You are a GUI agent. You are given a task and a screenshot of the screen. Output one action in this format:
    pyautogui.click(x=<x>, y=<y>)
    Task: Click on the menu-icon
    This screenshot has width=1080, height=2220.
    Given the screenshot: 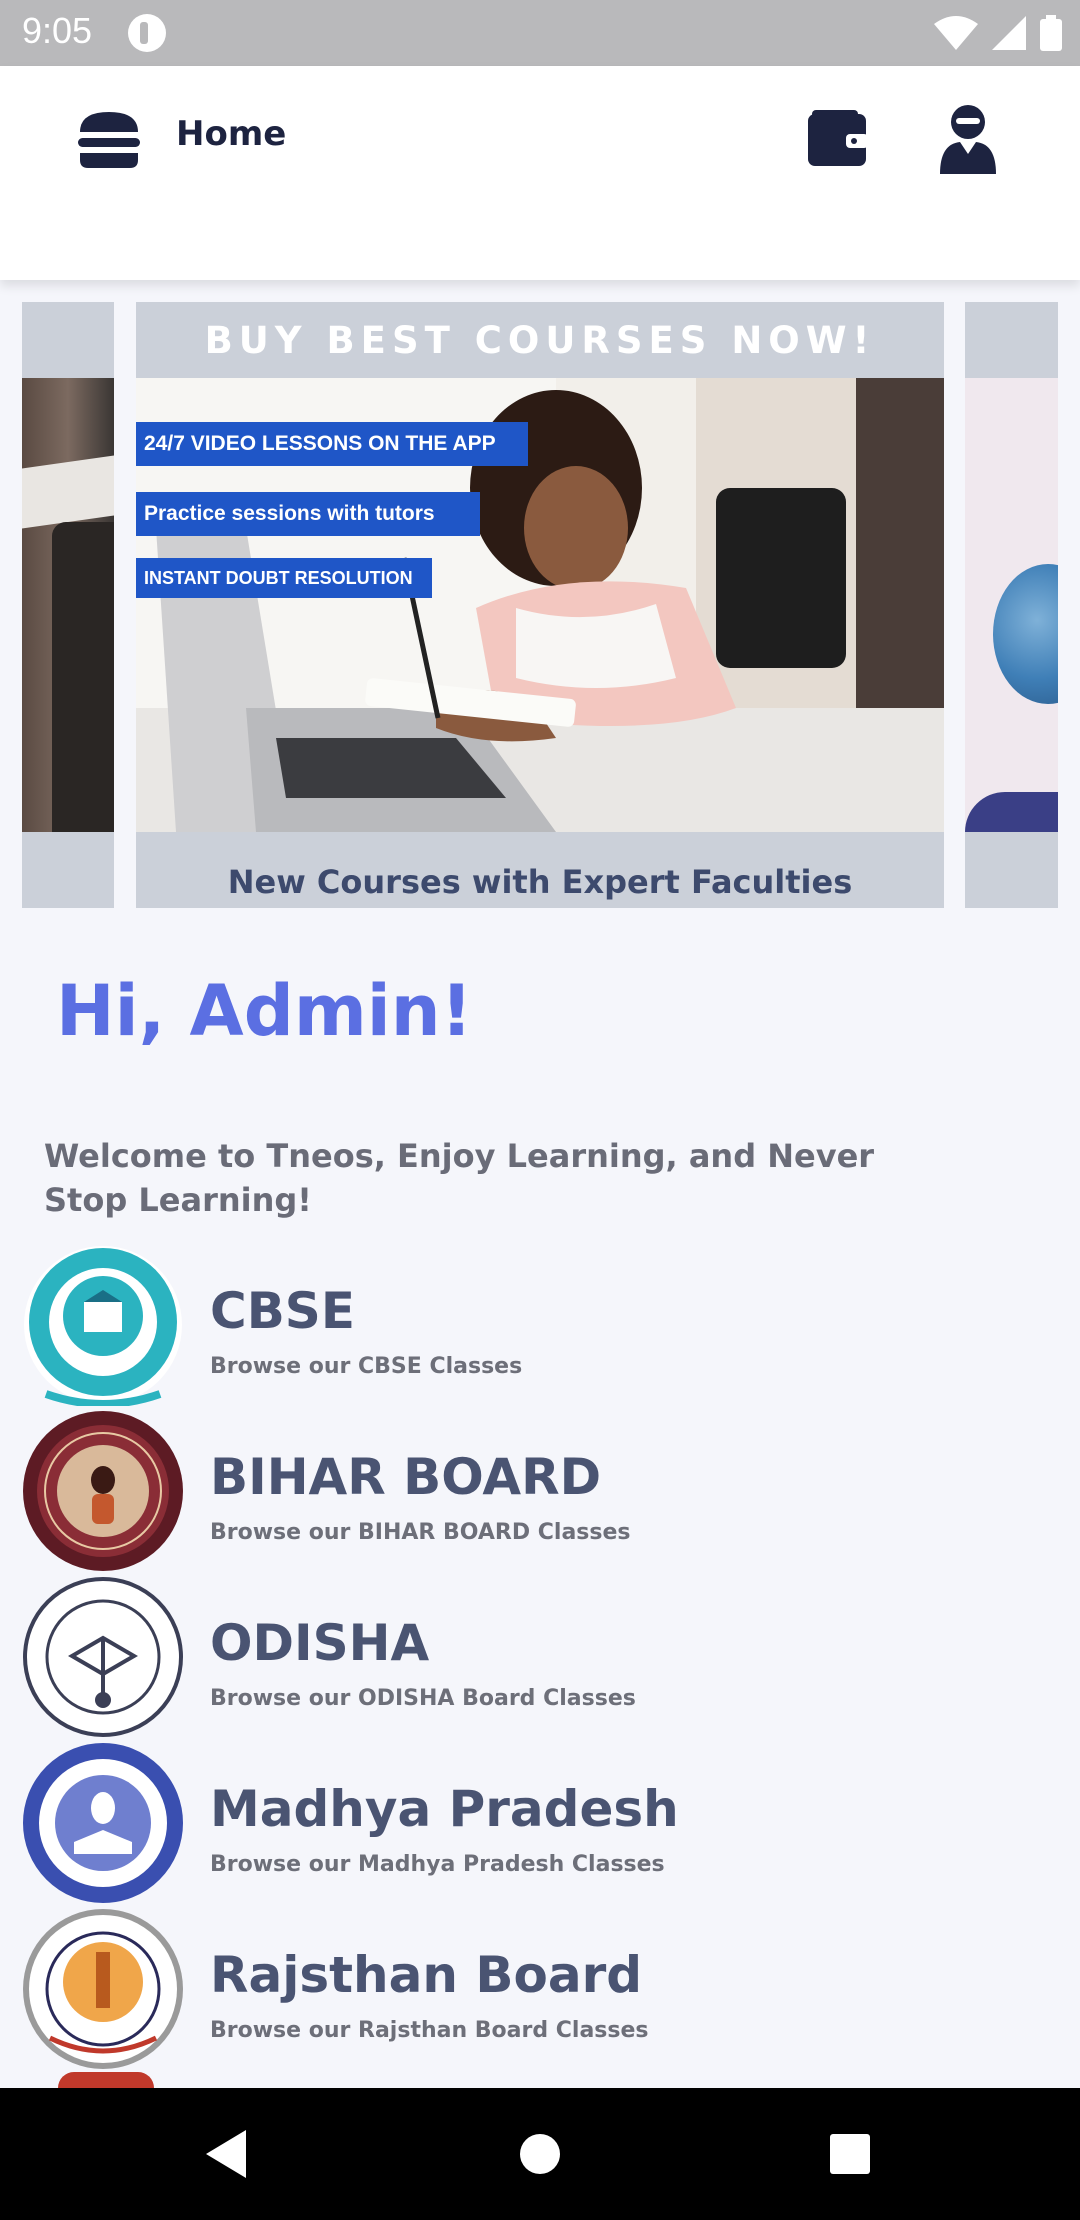 What is the action you would take?
    pyautogui.click(x=109, y=141)
    